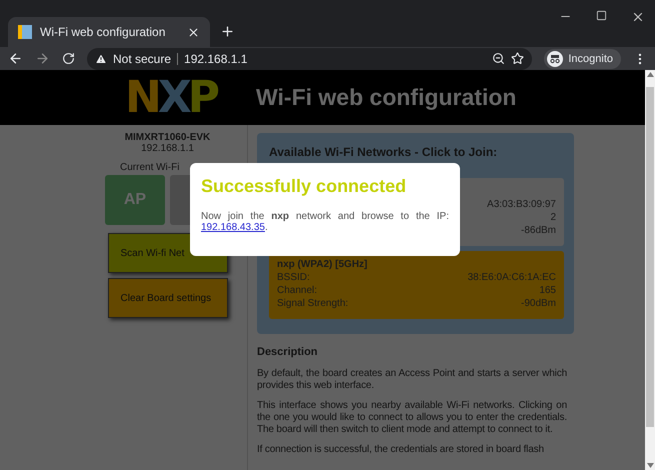 The height and width of the screenshot is (470, 655). Describe the element at coordinates (538, 304) in the screenshot. I see `field-value: -90dBm` at that location.